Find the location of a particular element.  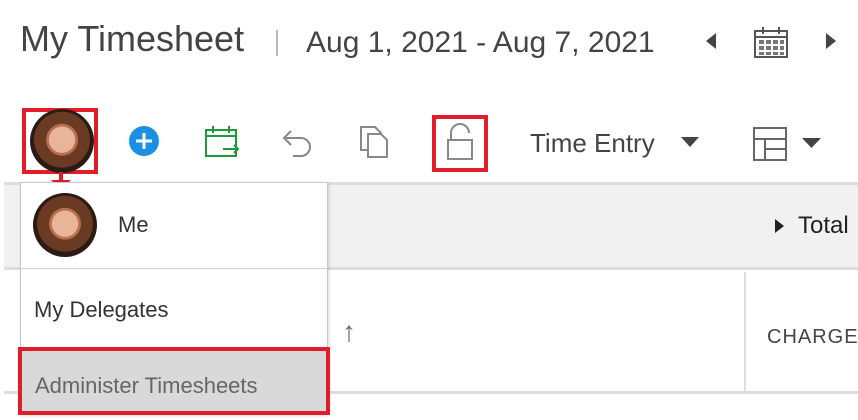

total-column-label: Total is located at coordinates (823, 226).